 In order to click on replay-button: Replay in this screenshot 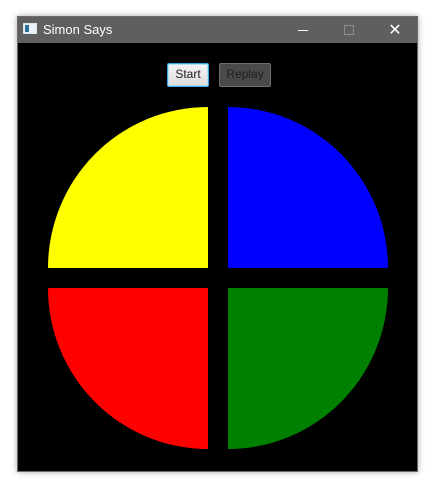, I will do `click(245, 75)`.